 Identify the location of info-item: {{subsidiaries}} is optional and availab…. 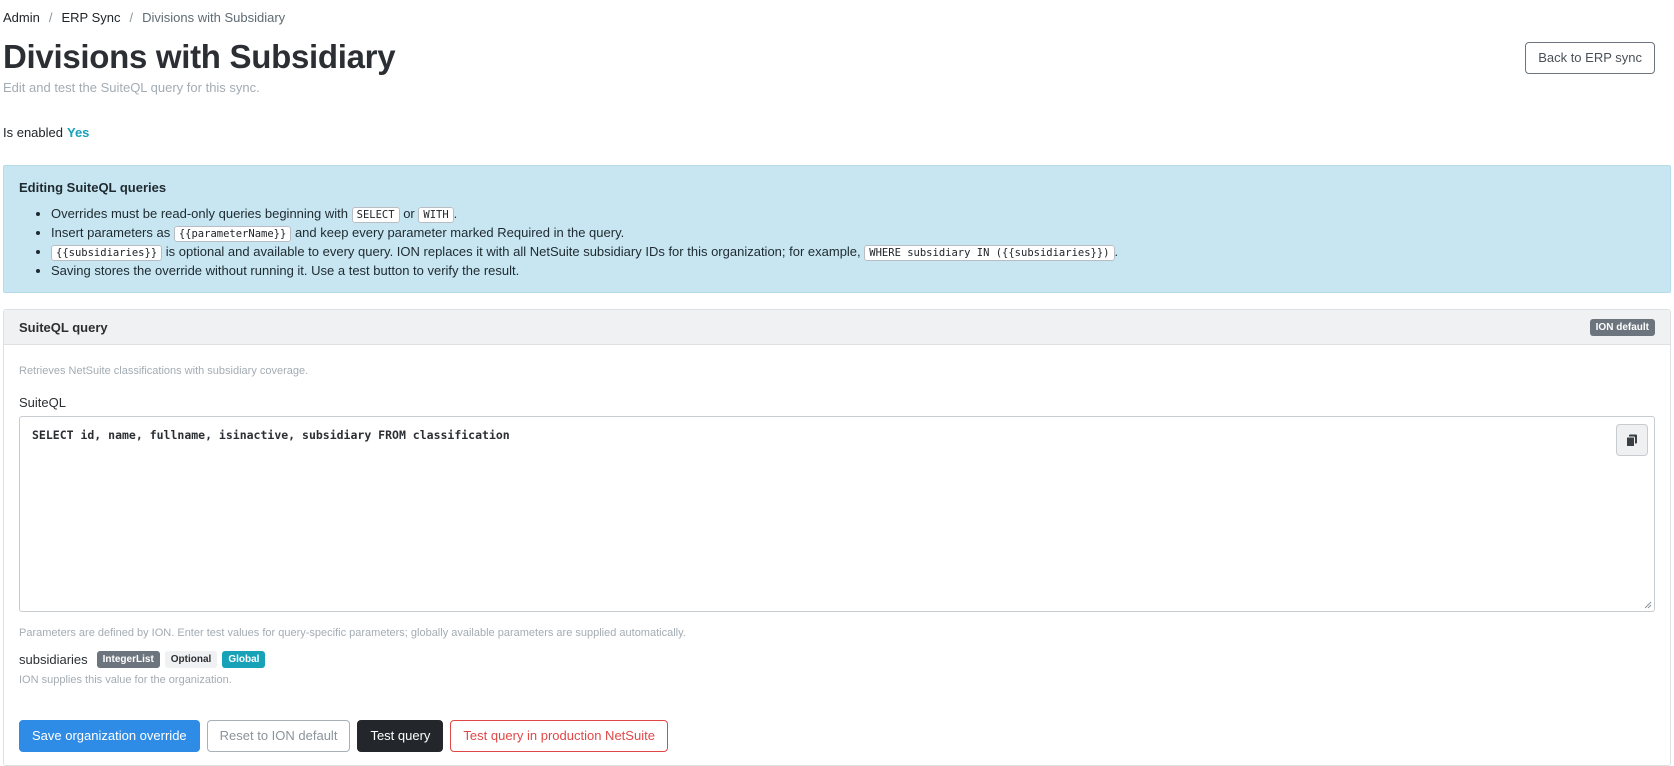
(853, 252).